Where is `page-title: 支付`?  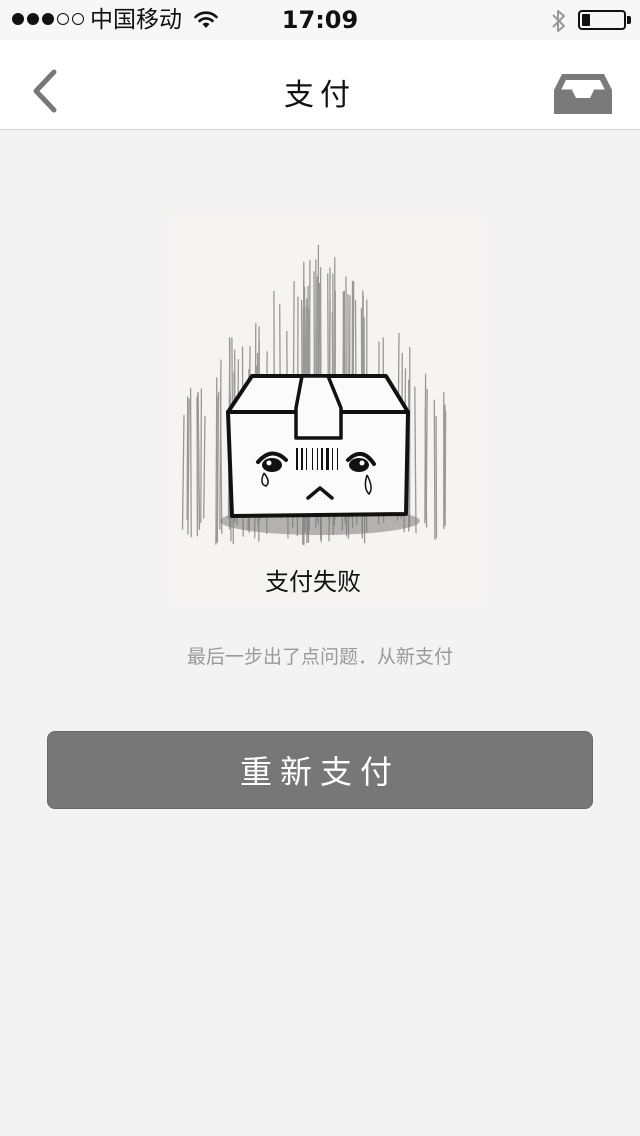 page-title: 支付 is located at coordinates (320, 95).